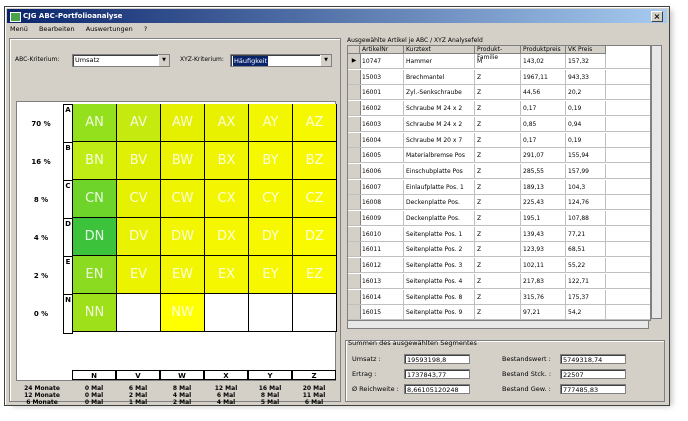  Describe the element at coordinates (95, 161) in the screenshot. I see `matrix-cell: BN` at that location.